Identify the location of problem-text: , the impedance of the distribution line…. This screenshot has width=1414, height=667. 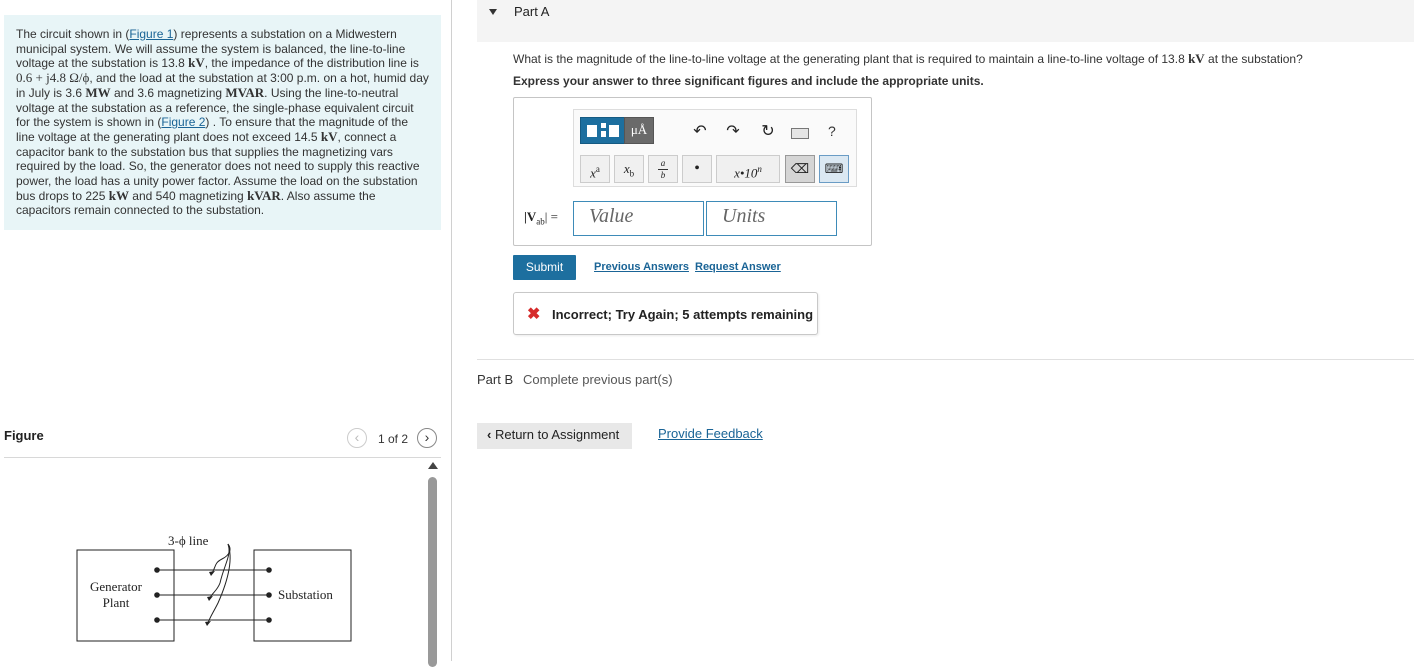
(311, 63).